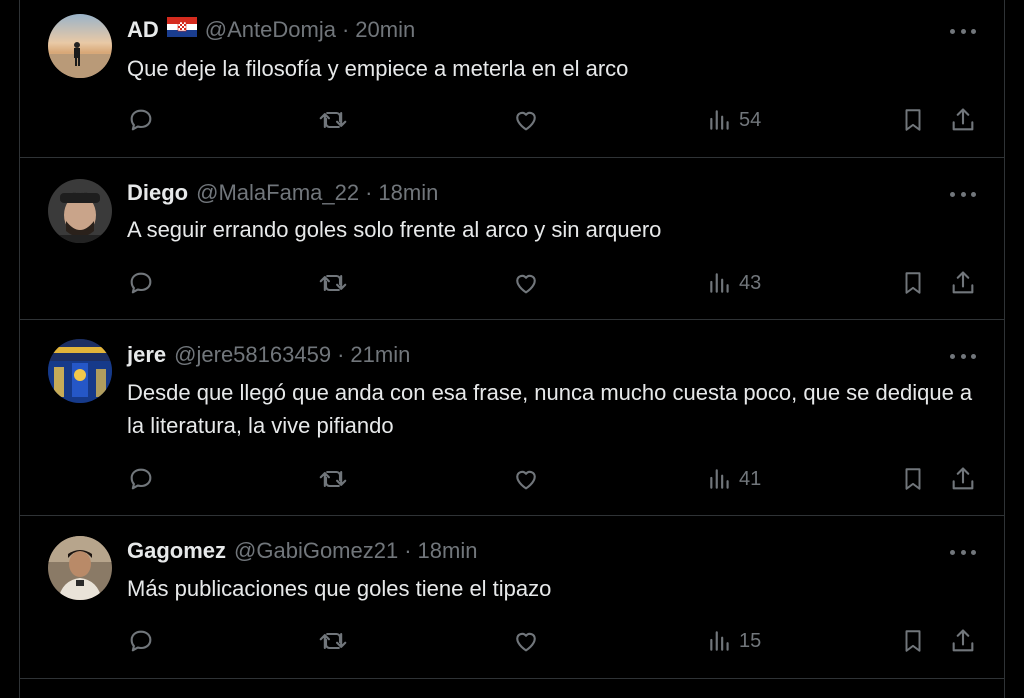 The height and width of the screenshot is (698, 1024). I want to click on username: @MalaFama_22, so click(277, 193).